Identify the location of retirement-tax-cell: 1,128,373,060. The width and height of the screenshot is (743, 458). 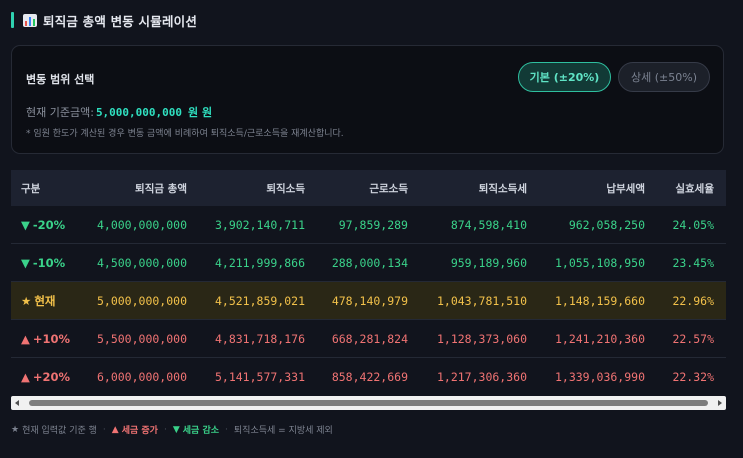
(481, 338).